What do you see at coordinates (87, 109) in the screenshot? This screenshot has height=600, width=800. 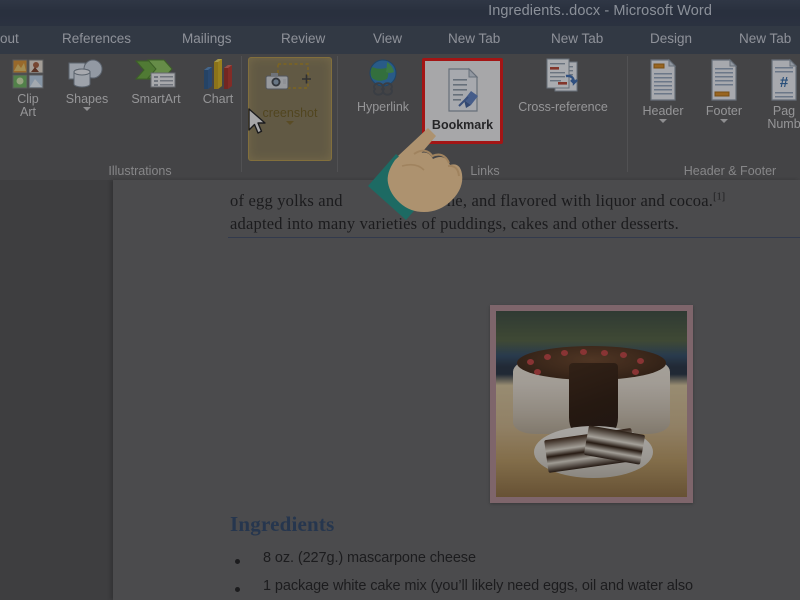 I see `shapes-dropdown-caret` at bounding box center [87, 109].